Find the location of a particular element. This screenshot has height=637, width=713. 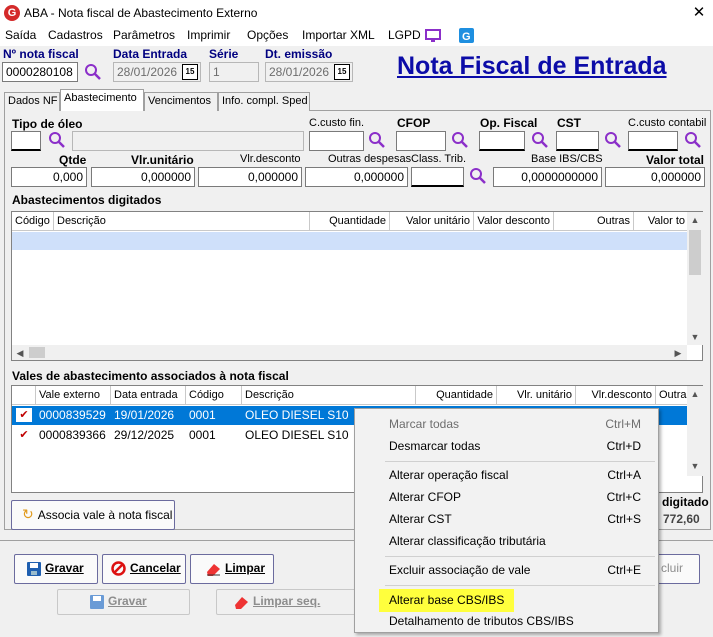

nota-input: 0000280108 is located at coordinates (40, 72).